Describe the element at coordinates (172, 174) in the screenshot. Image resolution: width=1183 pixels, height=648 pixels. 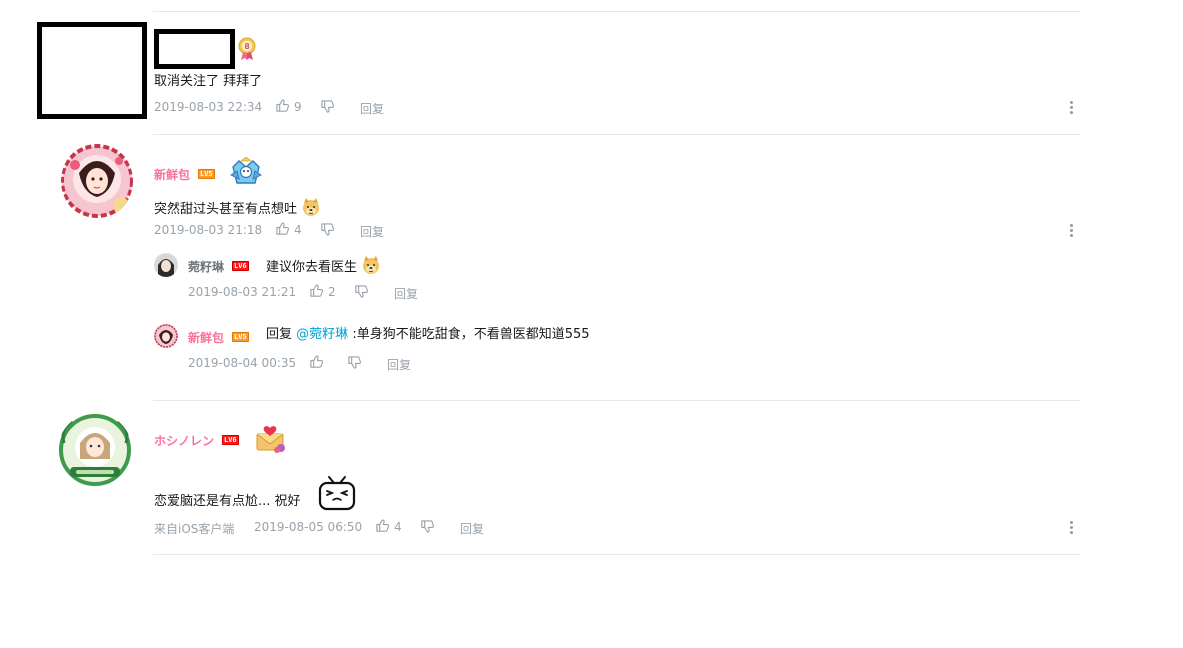
I see `username: 新鲜包` at that location.